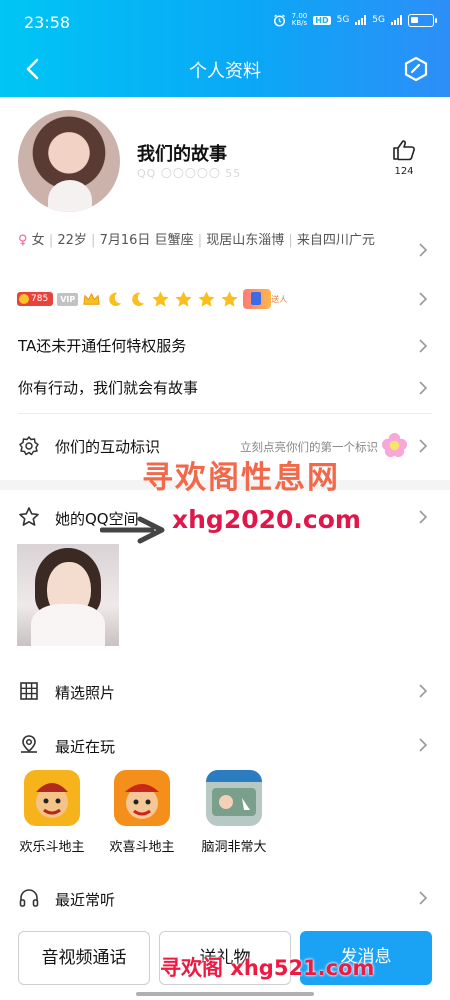 This screenshot has width=450, height=1000. I want to click on basic-info-row: ♀ 女 | 22岁 | 7月16日 巨蟹座 | 现居山东淄博 | 来自四川广元, so click(225, 251).